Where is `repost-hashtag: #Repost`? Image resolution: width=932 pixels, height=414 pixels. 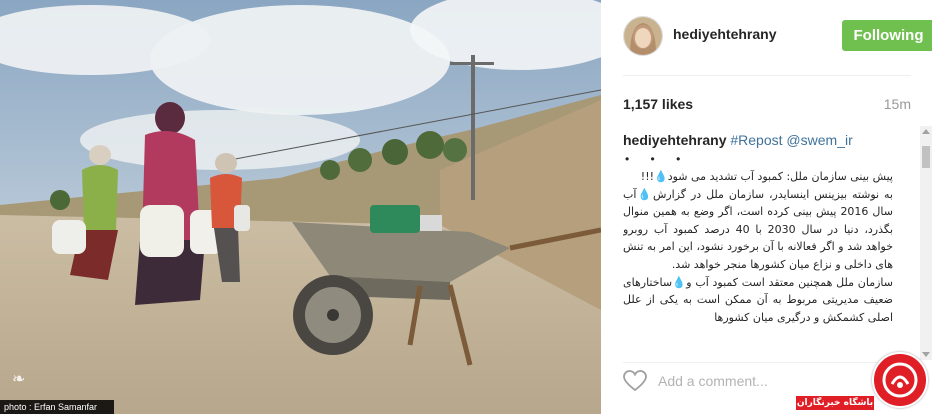 repost-hashtag: #Repost is located at coordinates (756, 140).